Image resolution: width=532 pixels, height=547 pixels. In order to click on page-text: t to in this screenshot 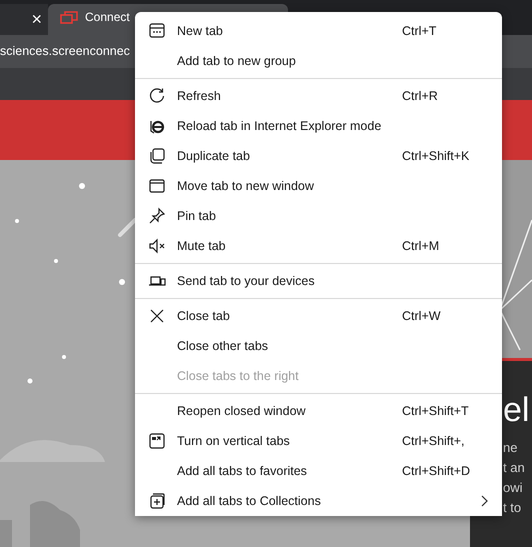, I will do `click(512, 508)`.